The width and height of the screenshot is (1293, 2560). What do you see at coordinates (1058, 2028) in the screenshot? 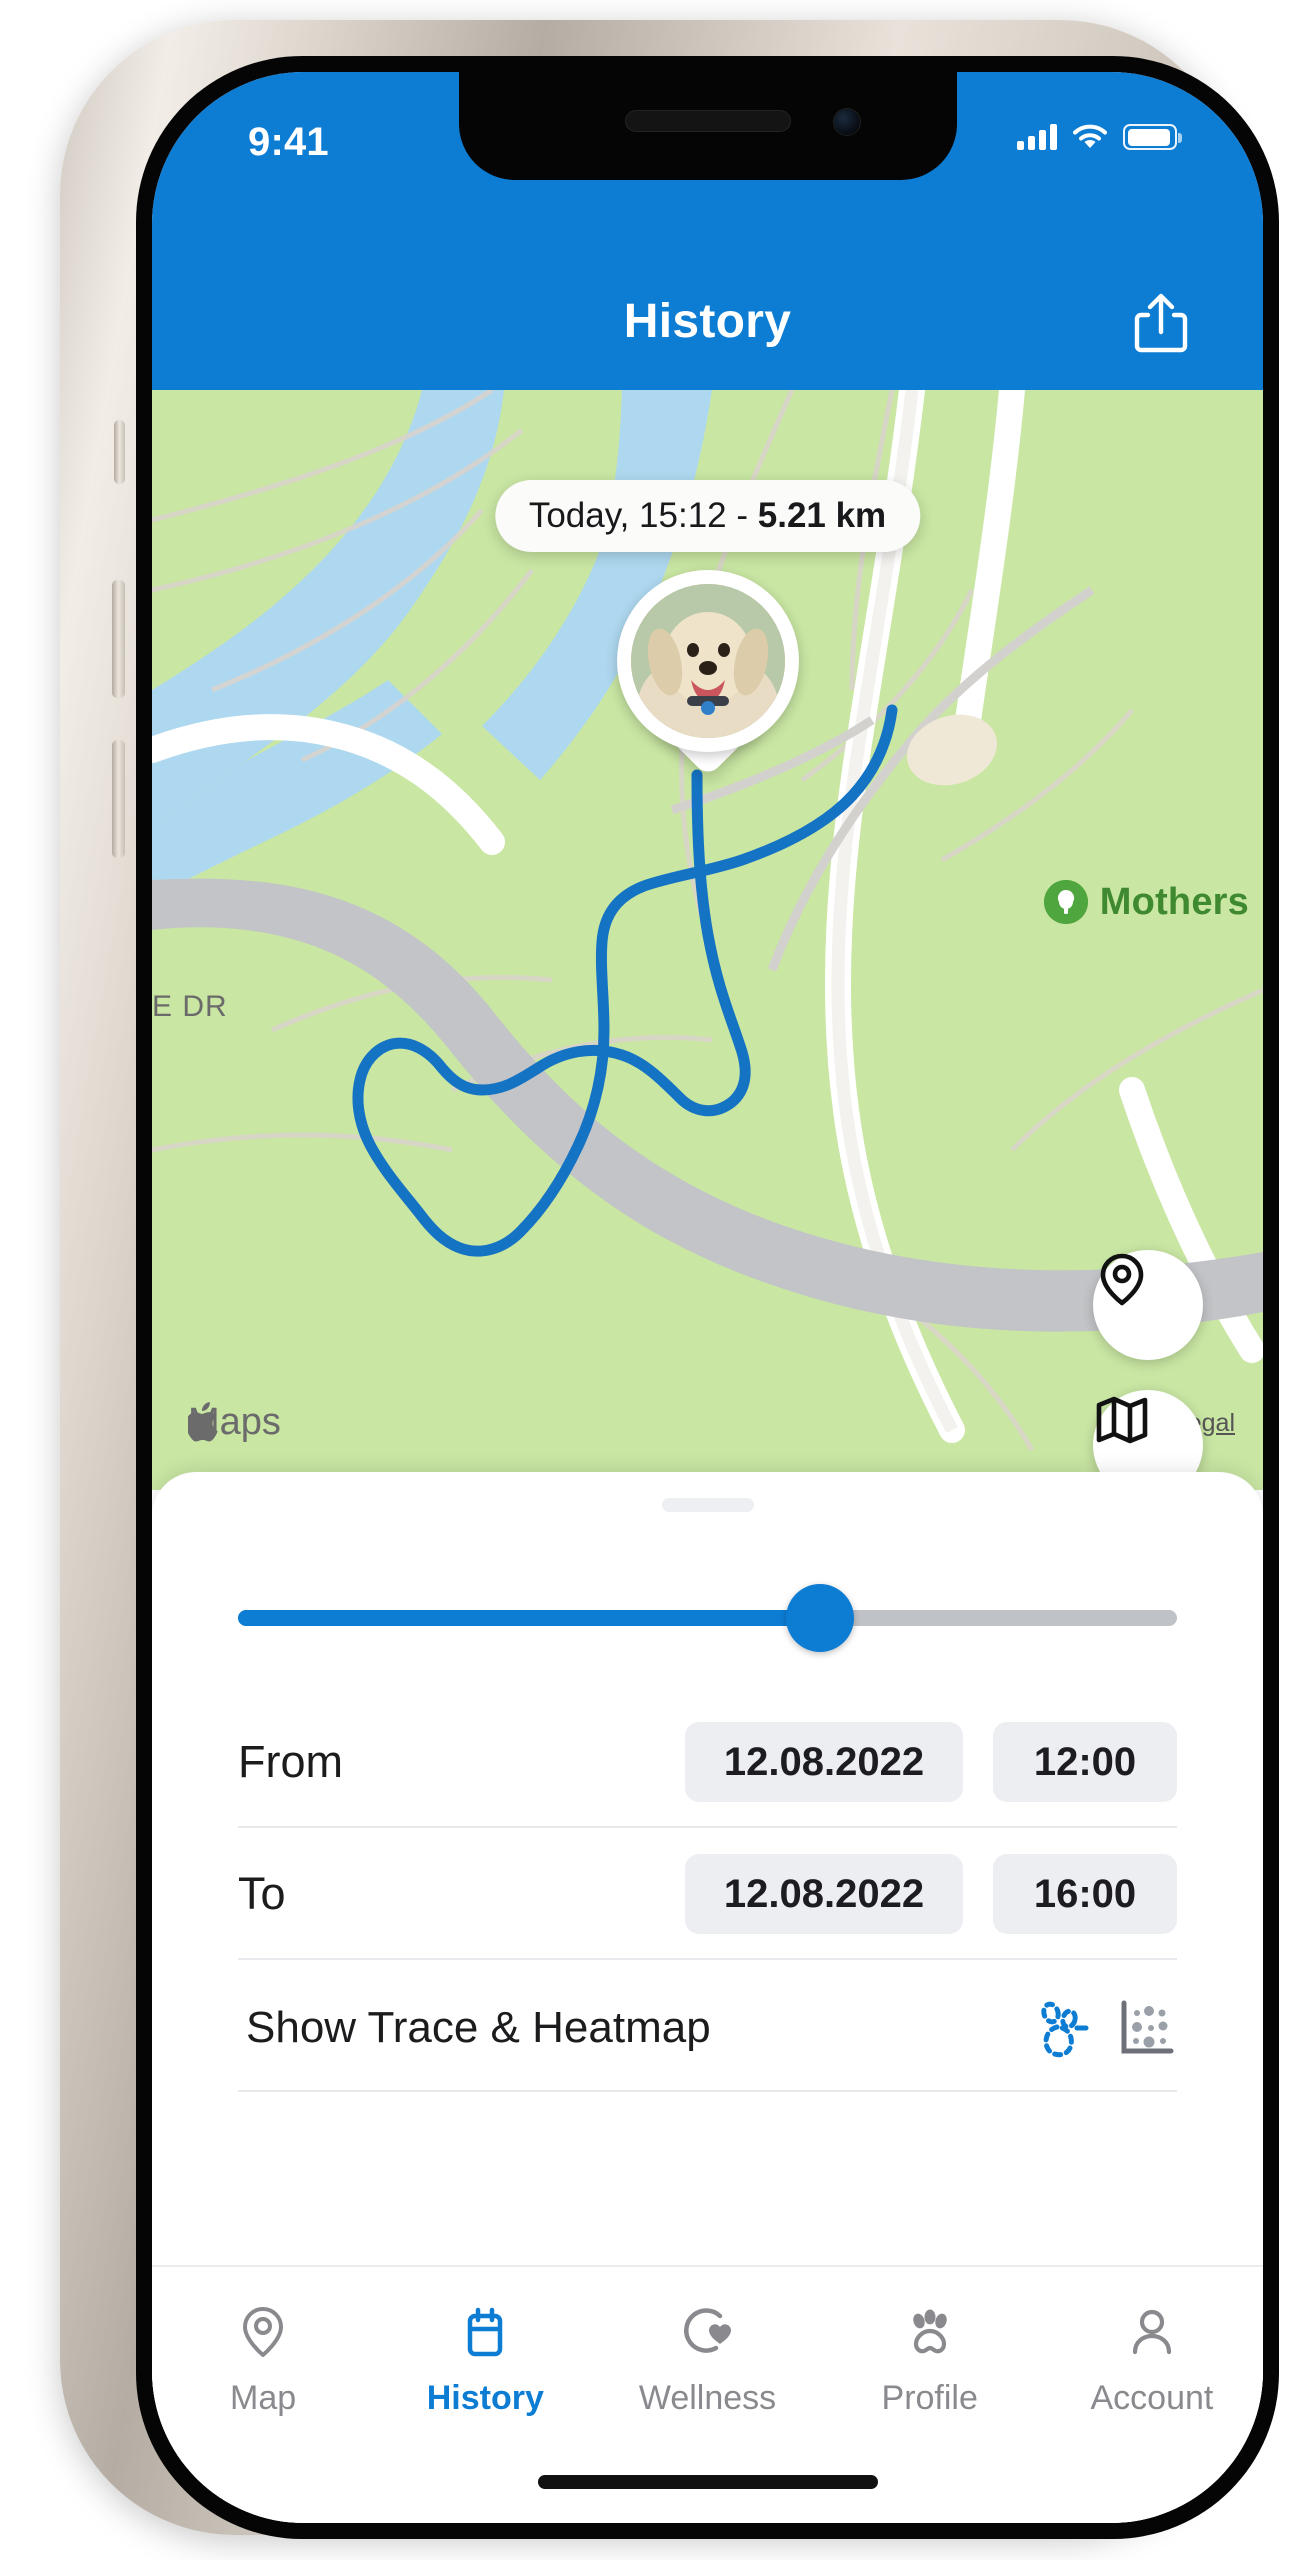
I see `trace-paw-icon` at bounding box center [1058, 2028].